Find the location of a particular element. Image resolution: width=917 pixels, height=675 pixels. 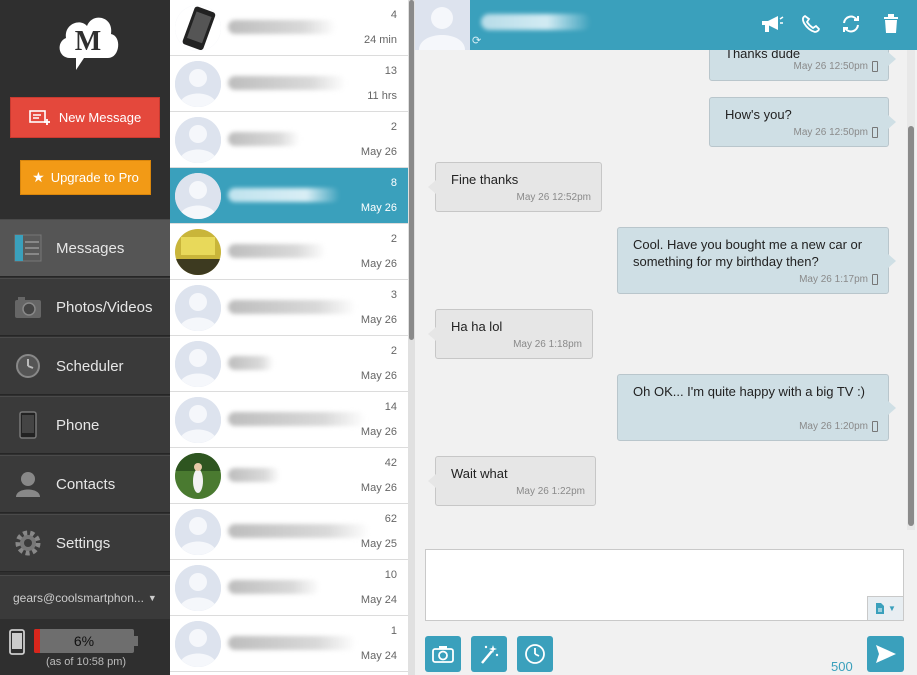

call-icon is located at coordinates (811, 24).